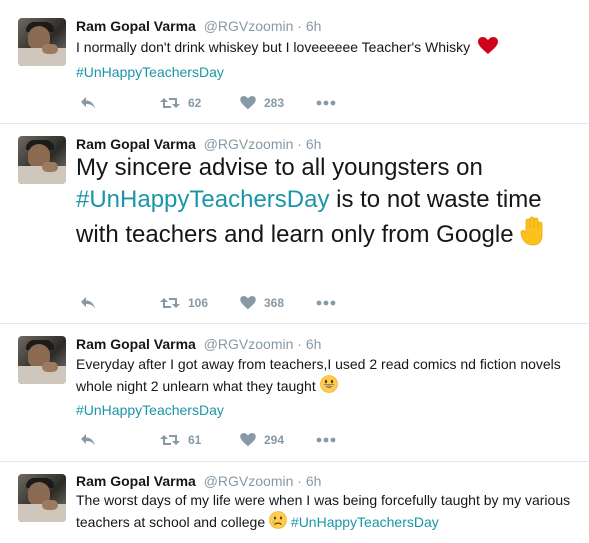 This screenshot has height=543, width=589. Describe the element at coordinates (226, 103) in the screenshot. I see `tweet-actions: 62 283` at that location.